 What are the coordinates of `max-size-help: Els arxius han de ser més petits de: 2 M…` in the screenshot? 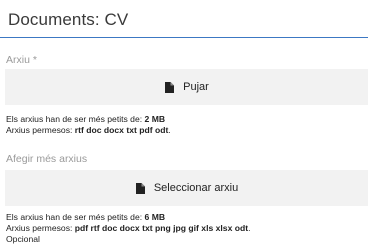 It's located at (86, 119).